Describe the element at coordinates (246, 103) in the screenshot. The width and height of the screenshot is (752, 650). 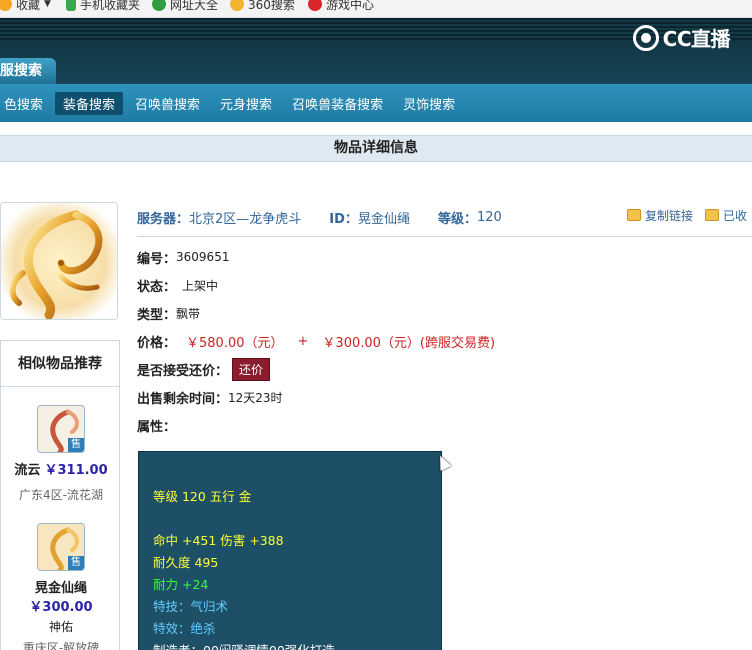
I see `nav-avatar-search: 元身搜索` at that location.